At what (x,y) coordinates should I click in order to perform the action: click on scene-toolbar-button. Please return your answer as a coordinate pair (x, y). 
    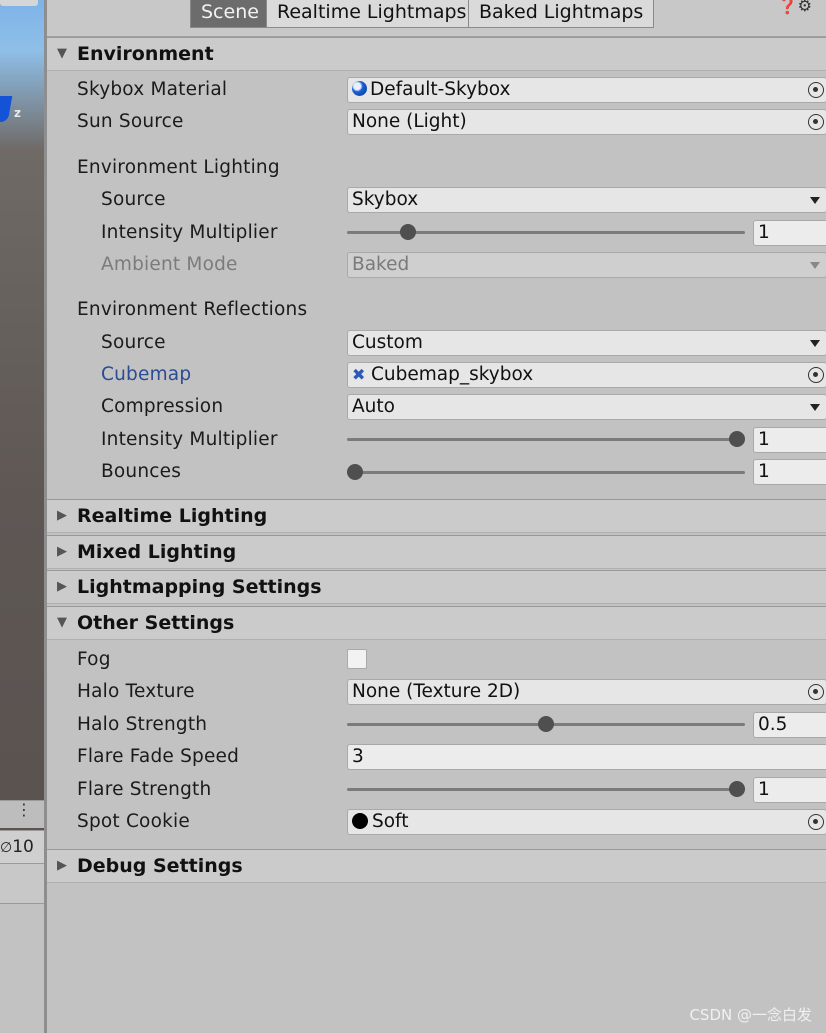
    Looking at the image, I should click on (19, 3).